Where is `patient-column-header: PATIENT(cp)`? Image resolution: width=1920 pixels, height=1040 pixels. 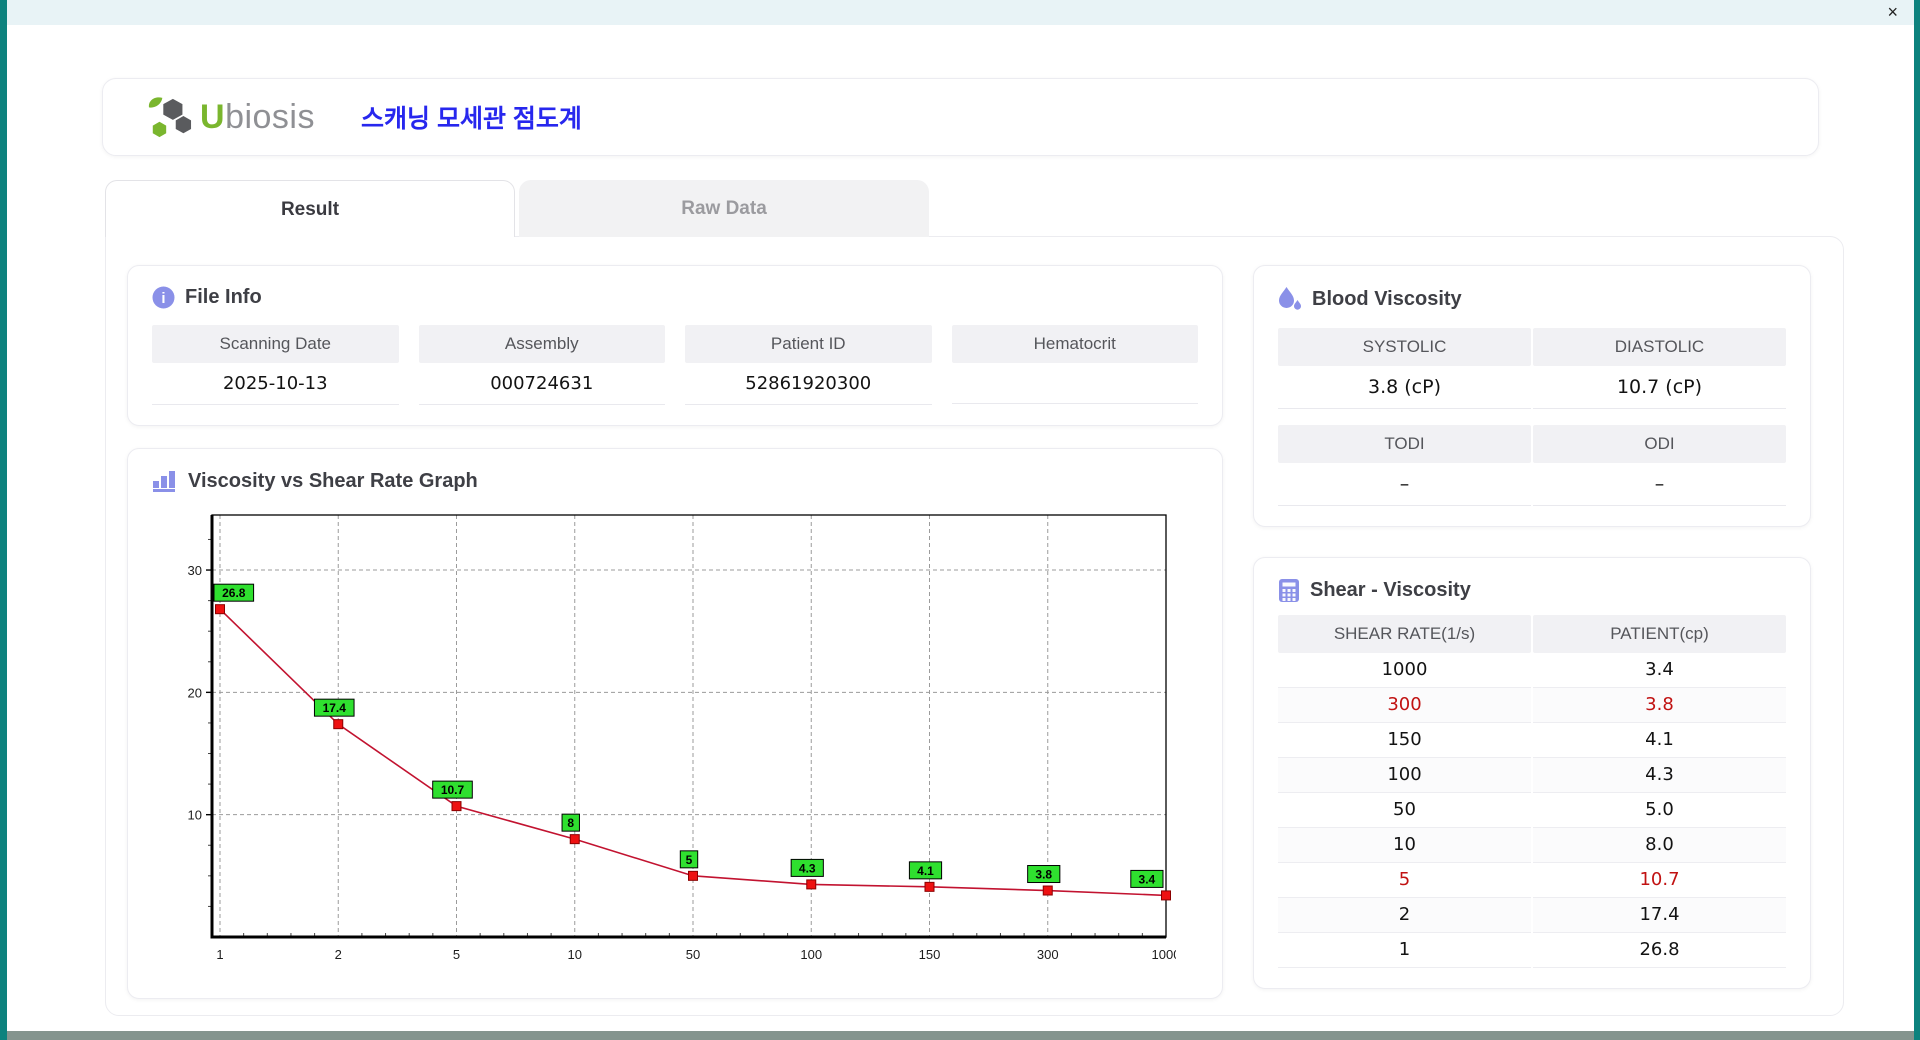
patient-column-header: PATIENT(cp) is located at coordinates (1659, 634).